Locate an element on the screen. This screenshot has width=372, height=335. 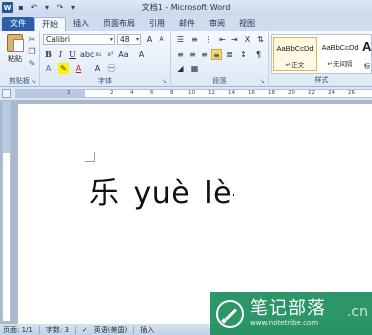
decrease-indent-icon: ⇤ is located at coordinates (222, 39).